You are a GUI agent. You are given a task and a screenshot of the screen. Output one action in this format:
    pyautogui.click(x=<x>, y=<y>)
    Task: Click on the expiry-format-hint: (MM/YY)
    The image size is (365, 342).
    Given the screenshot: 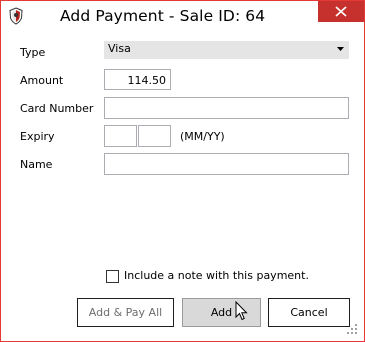 What is the action you would take?
    pyautogui.click(x=202, y=136)
    